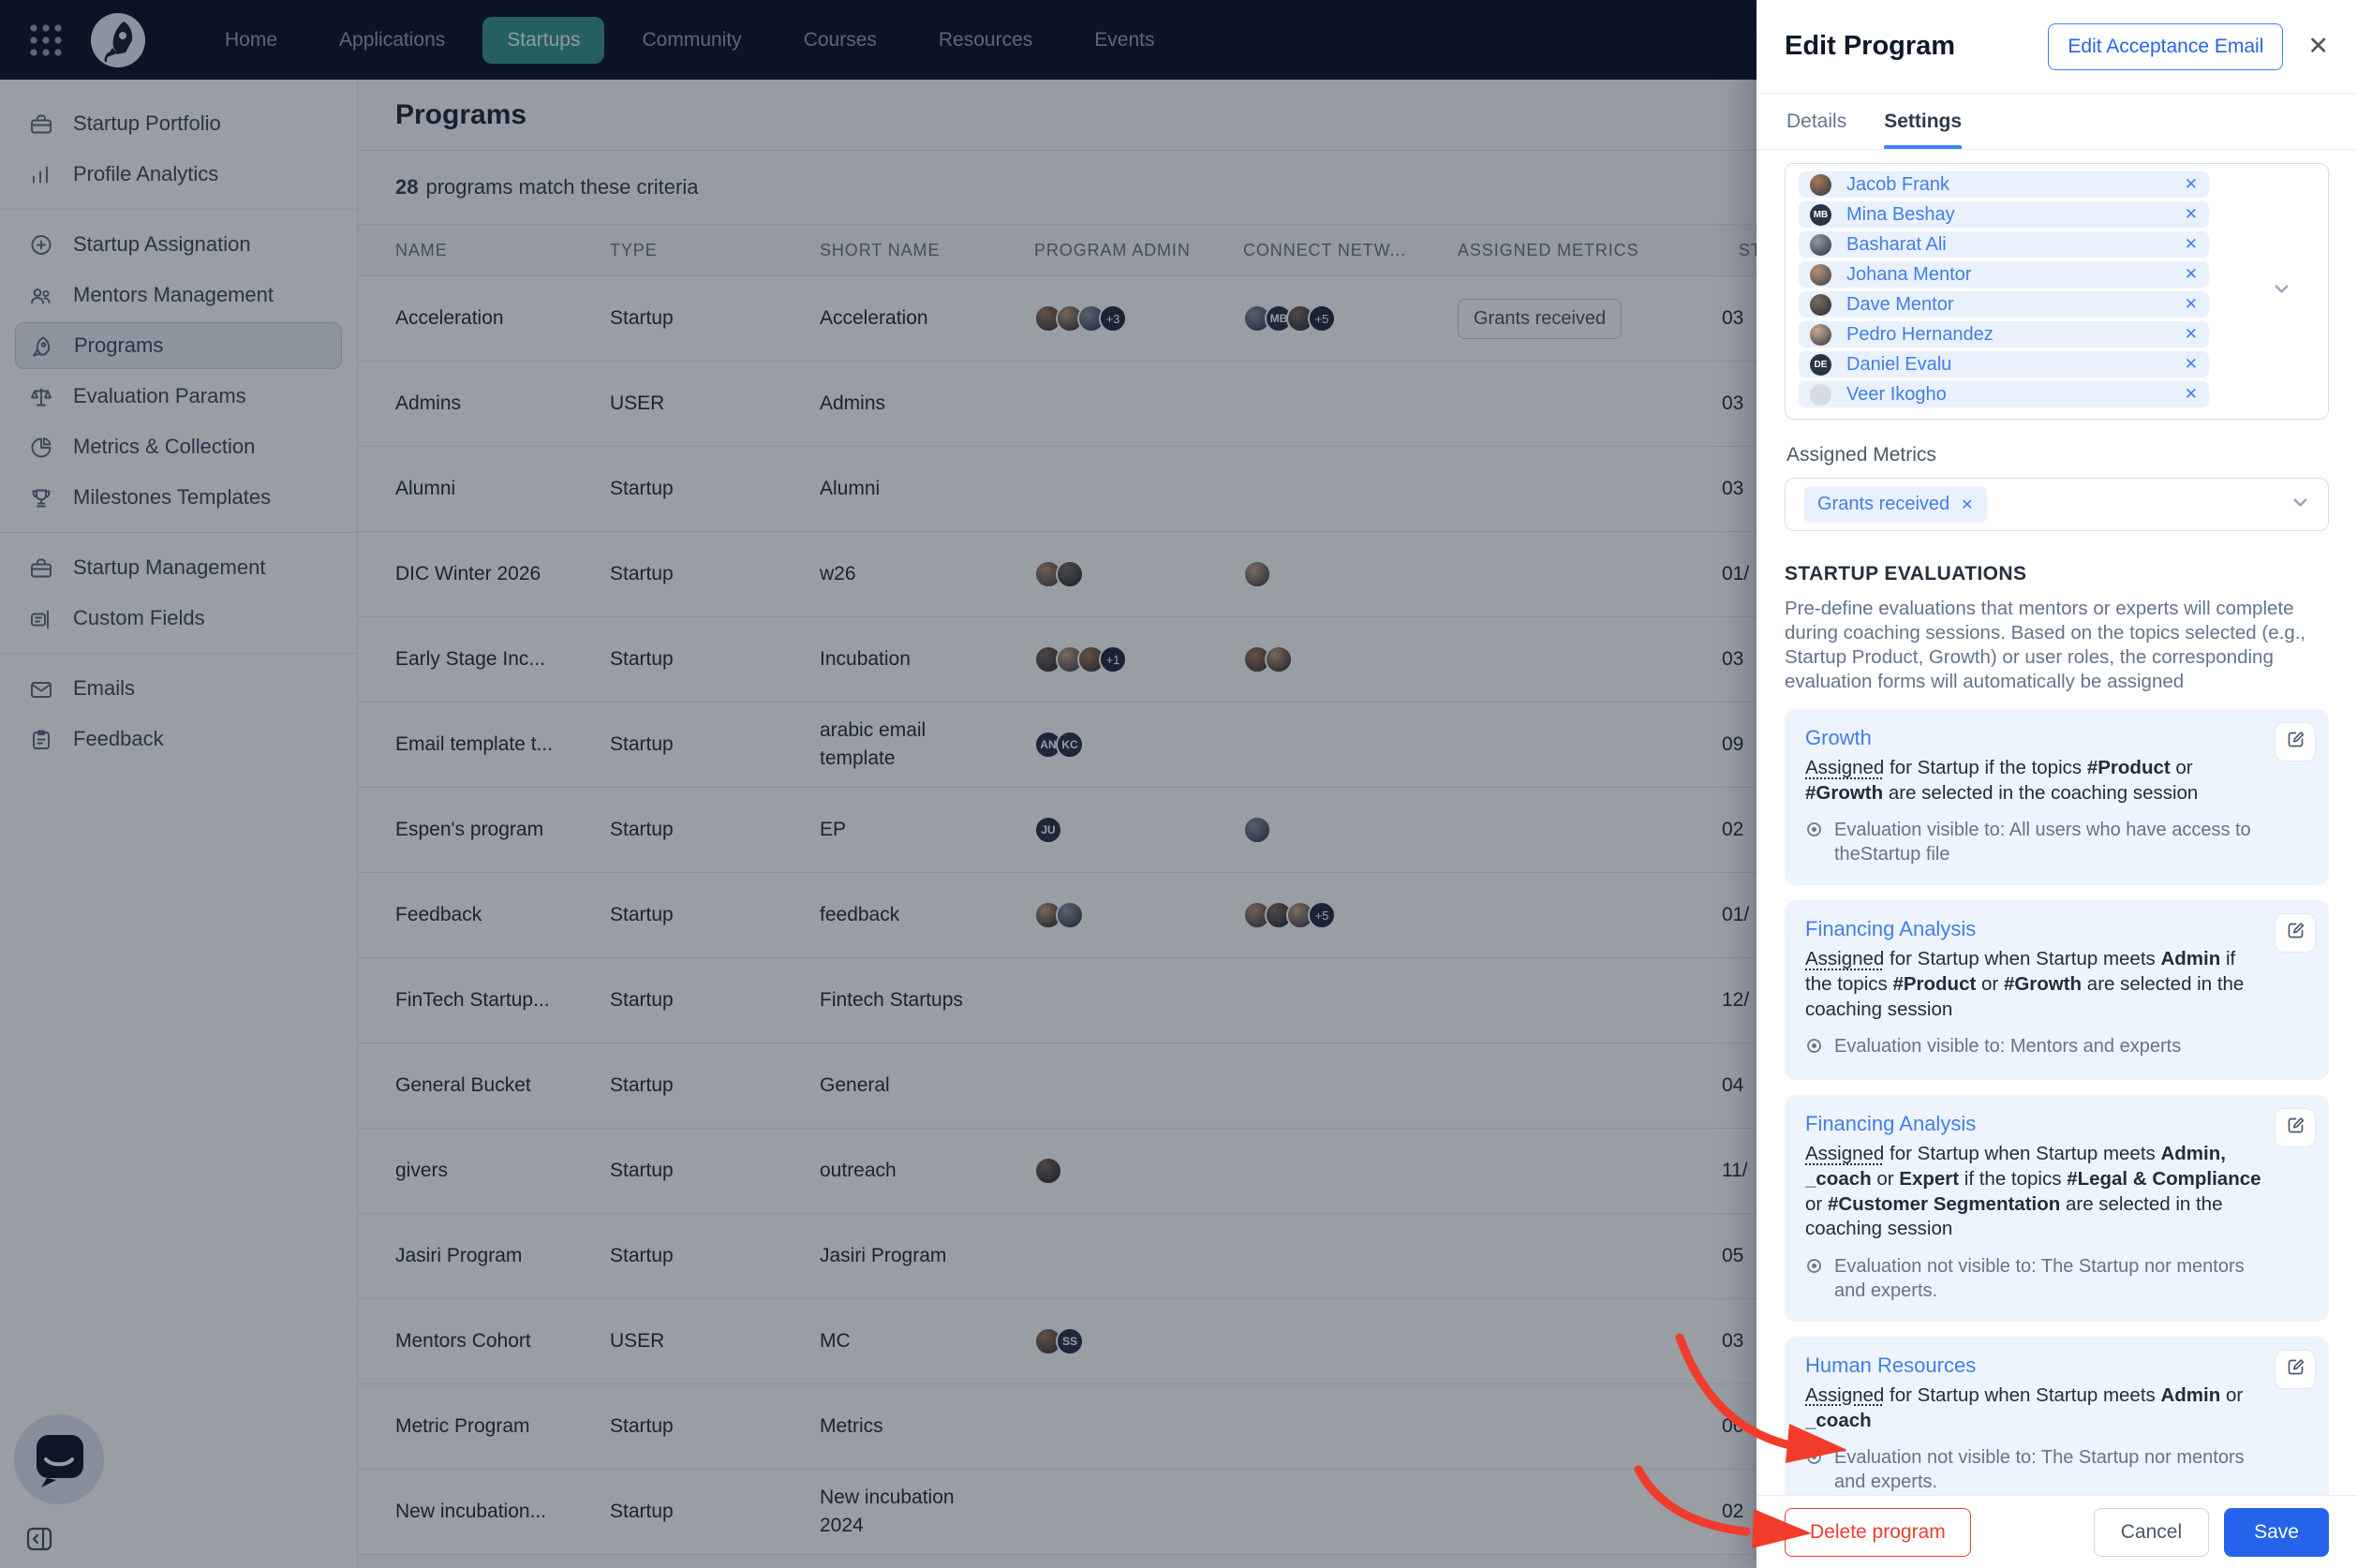  Describe the element at coordinates (1900, 304) in the screenshot. I see `person-name: Dave Mentor` at that location.